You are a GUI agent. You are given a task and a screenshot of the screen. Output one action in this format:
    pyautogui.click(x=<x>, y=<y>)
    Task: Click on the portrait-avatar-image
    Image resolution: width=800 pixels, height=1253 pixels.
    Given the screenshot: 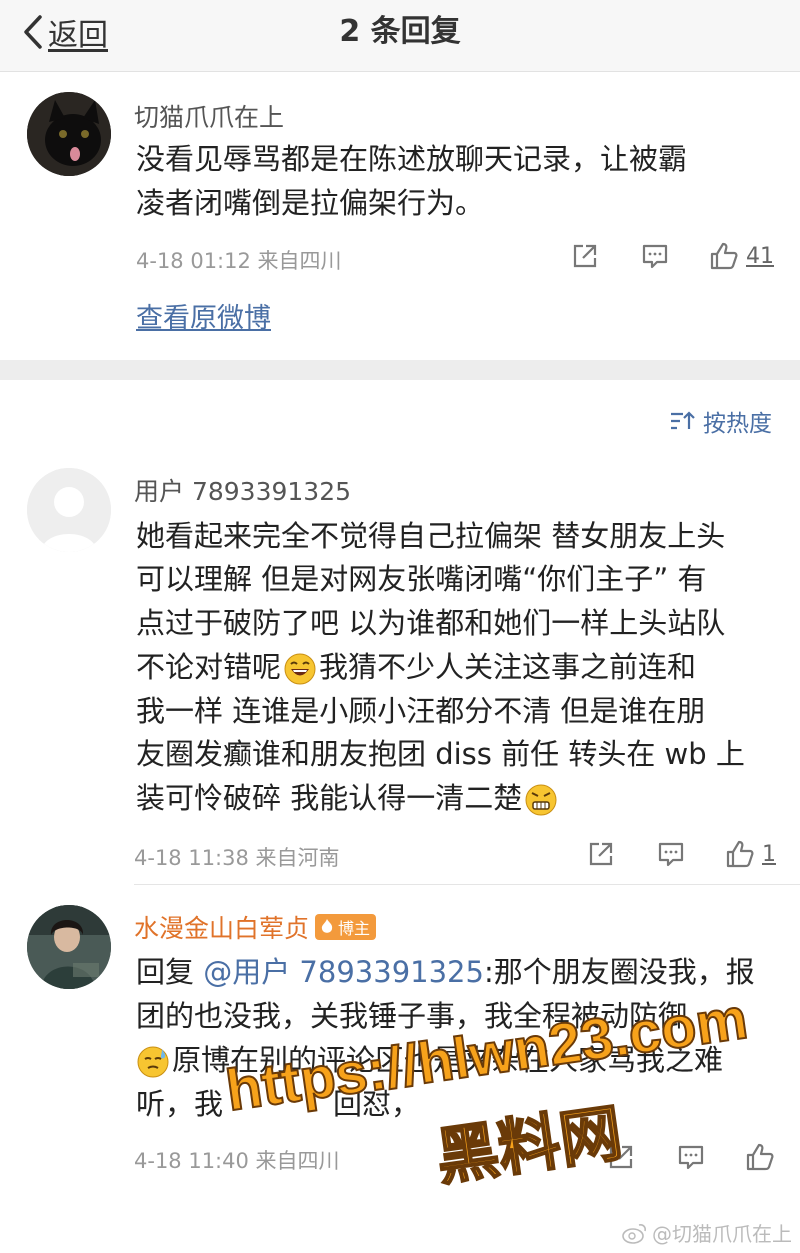 What is the action you would take?
    pyautogui.click(x=69, y=947)
    